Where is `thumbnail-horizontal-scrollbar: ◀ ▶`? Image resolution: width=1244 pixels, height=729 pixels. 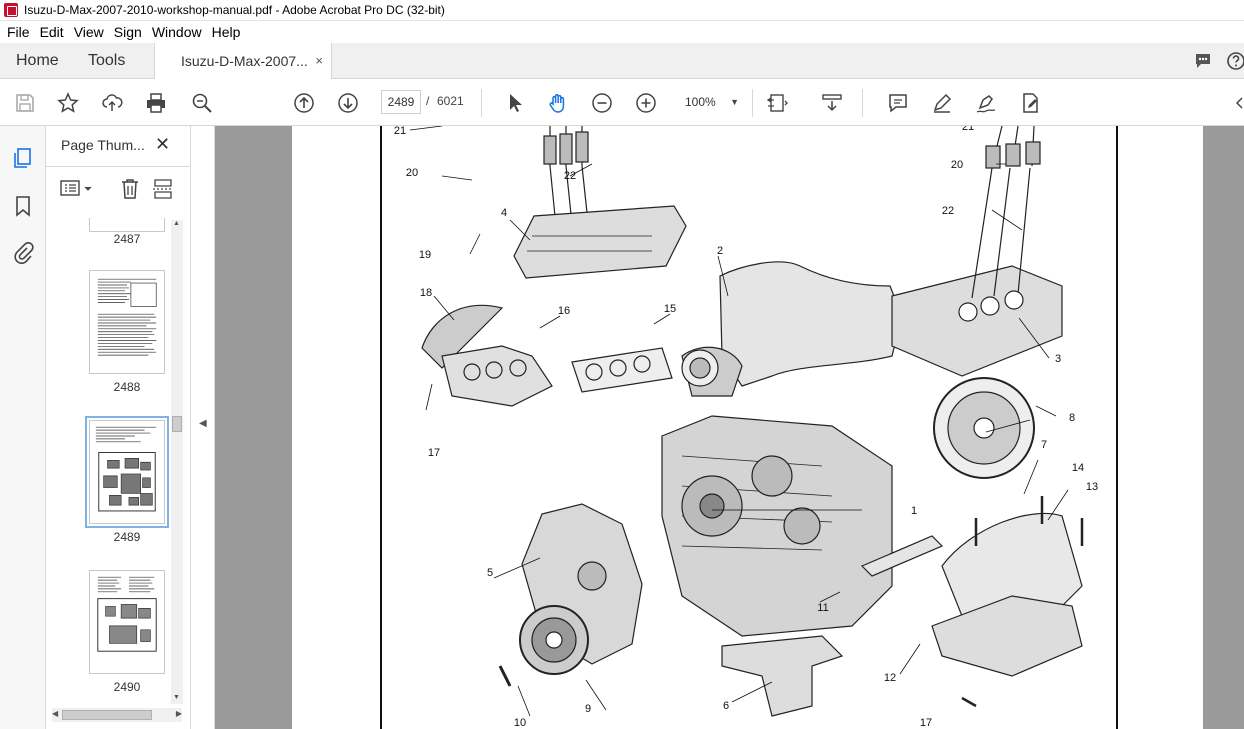 thumbnail-horizontal-scrollbar: ◀ ▶ is located at coordinates (117, 715).